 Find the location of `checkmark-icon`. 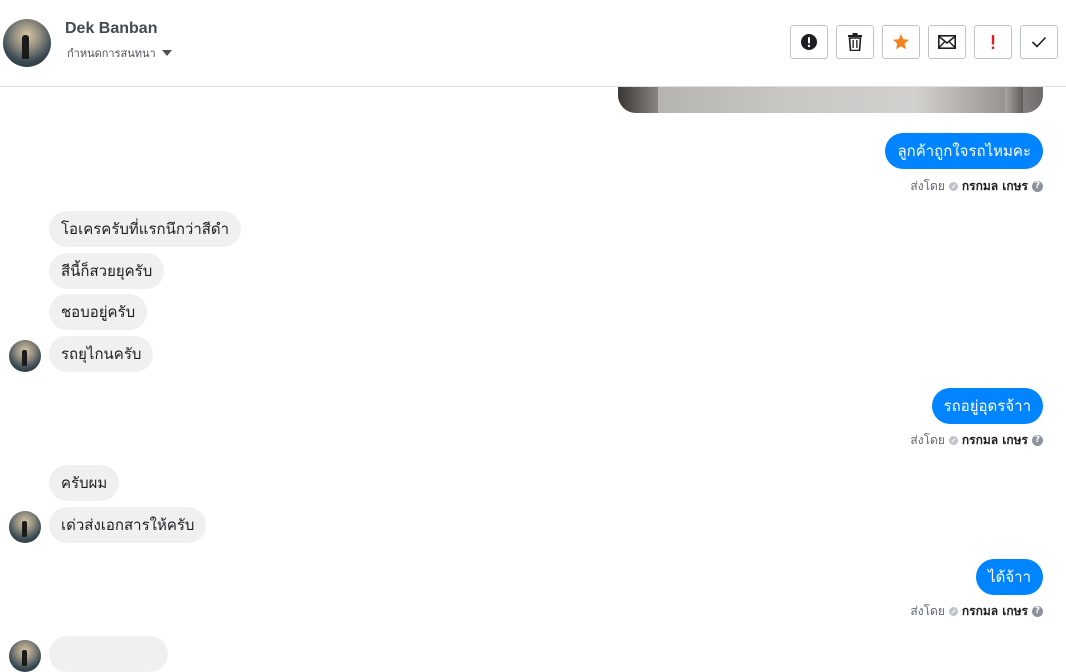

checkmark-icon is located at coordinates (1039, 42).